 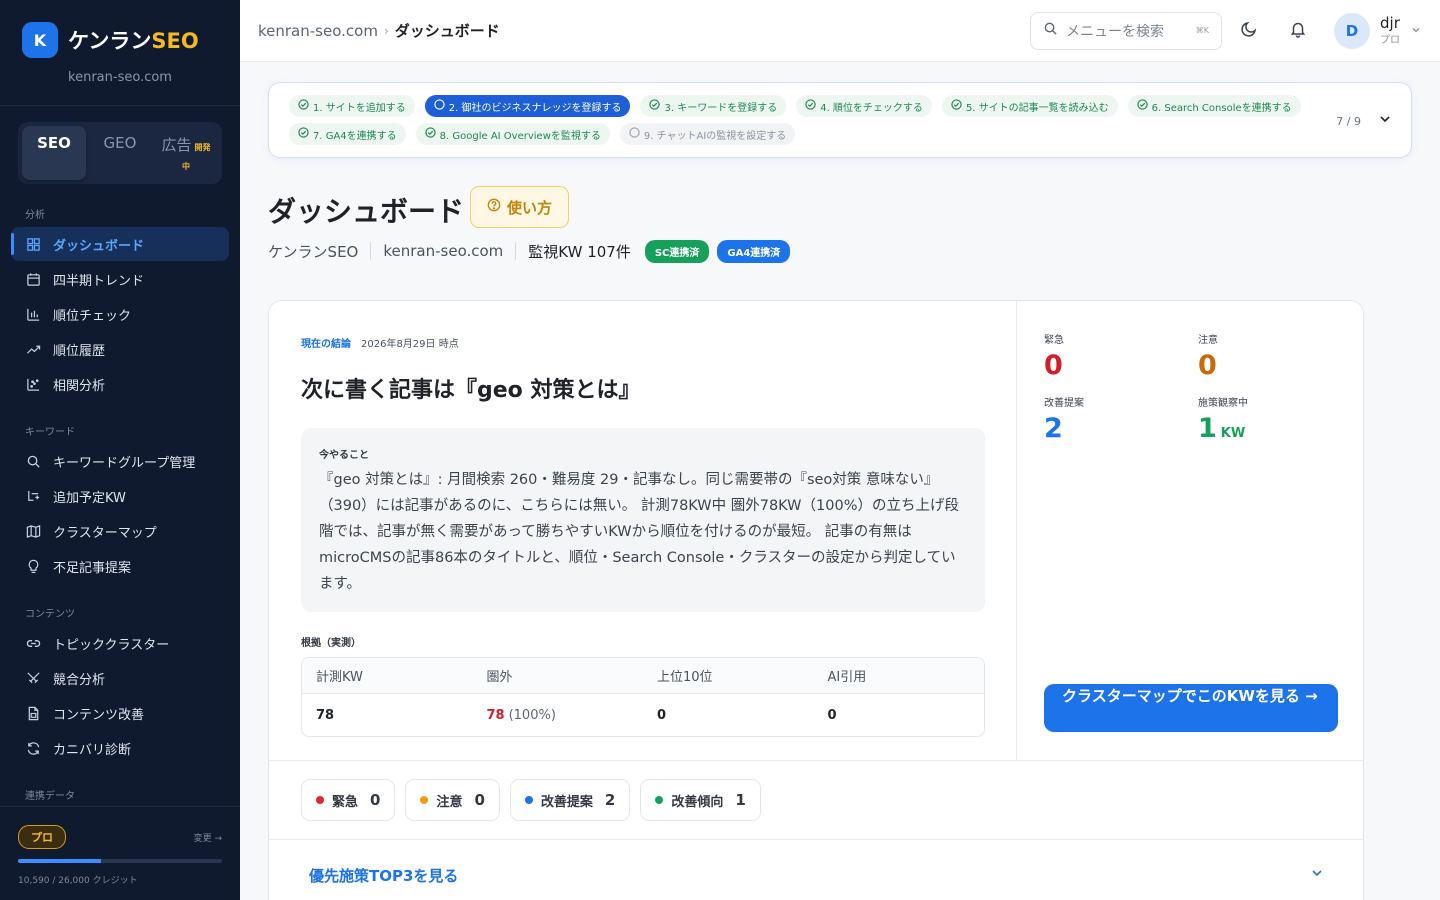 I want to click on breadcrumb: kenran-seo.com › ダッシュボード, so click(x=379, y=30).